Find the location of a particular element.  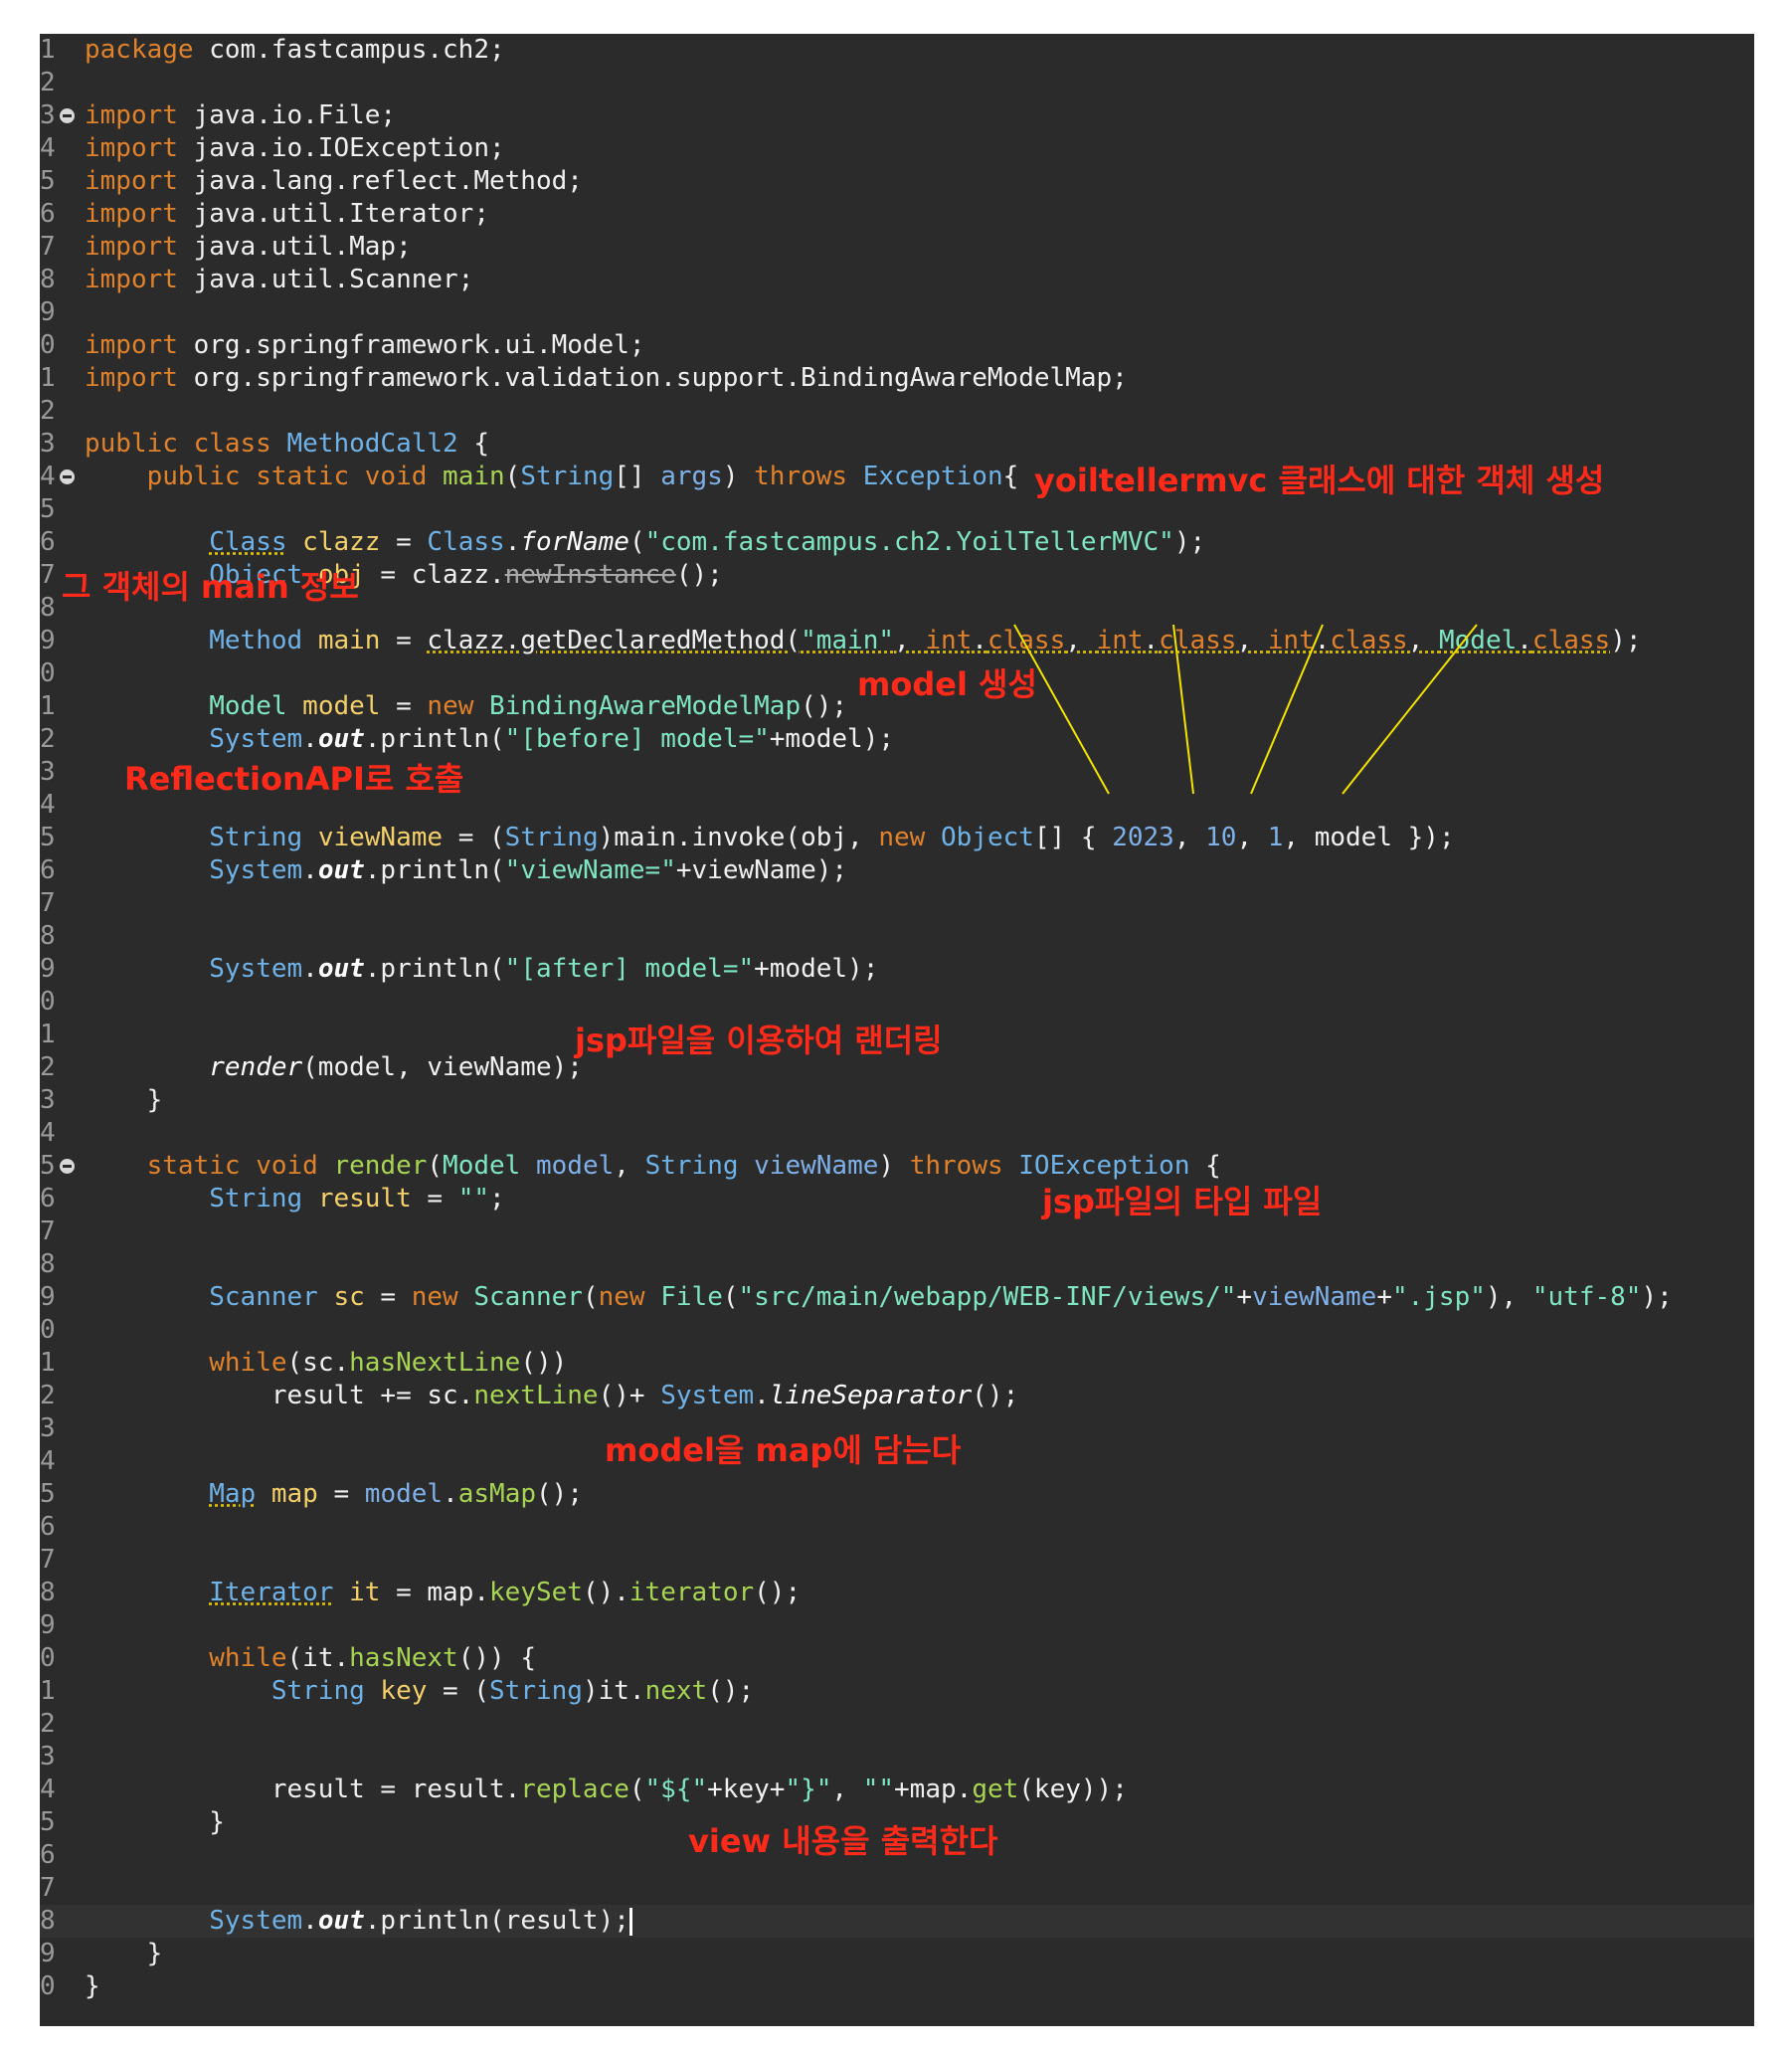

annotation-main-info: 그 객체의 main 정보 is located at coordinates (211, 587).